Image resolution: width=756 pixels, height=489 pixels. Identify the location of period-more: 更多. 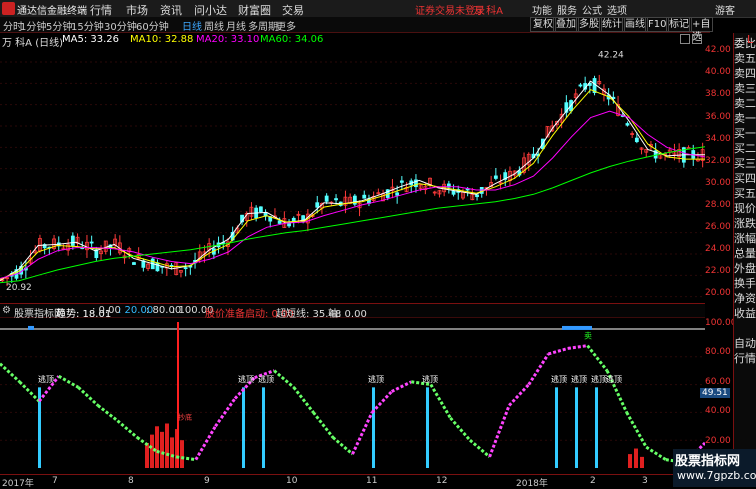
(286, 25).